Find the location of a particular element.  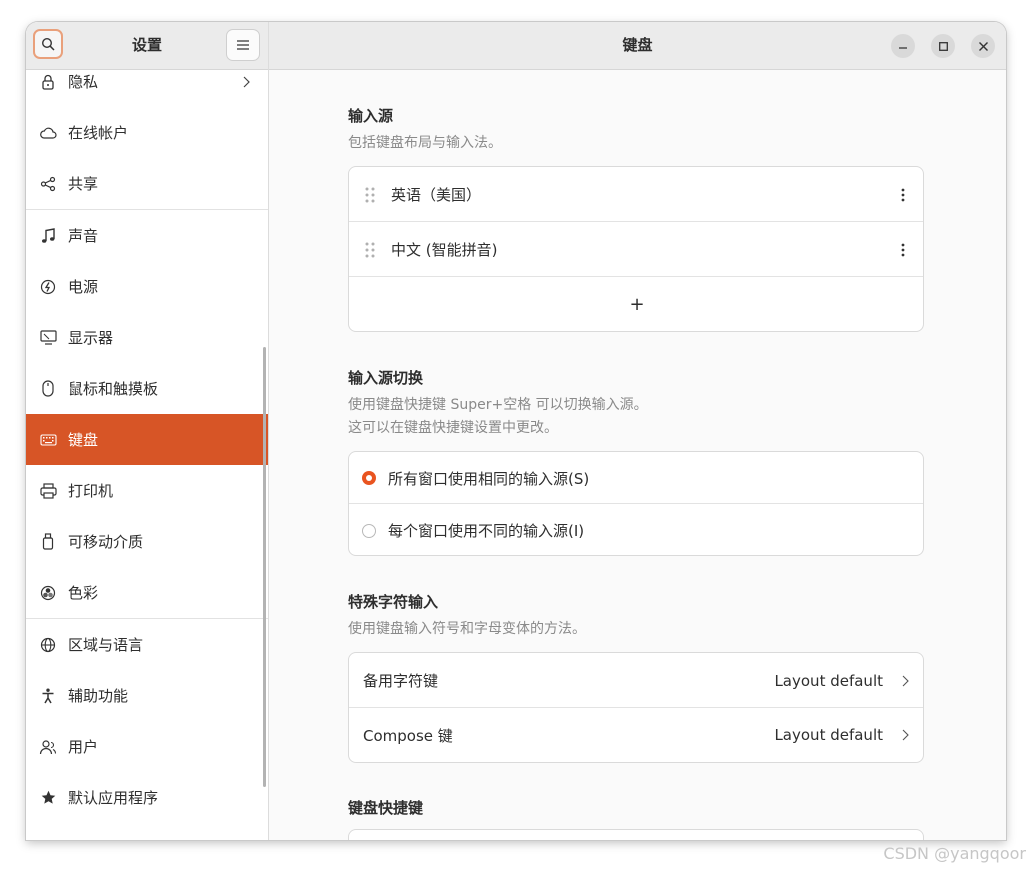

input-sources-description: 包括键盘布局与输入法。 is located at coordinates (425, 143).